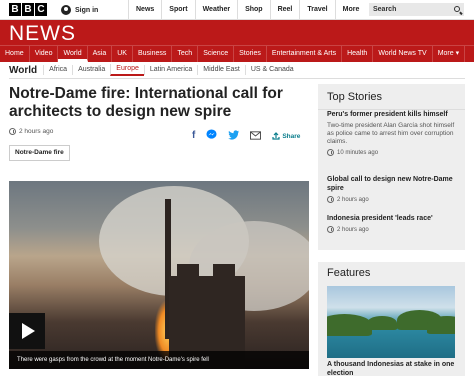 This screenshot has height=378, width=474. I want to click on top-nav: News Sport Weather Shop Reel Travel More, so click(247, 10).